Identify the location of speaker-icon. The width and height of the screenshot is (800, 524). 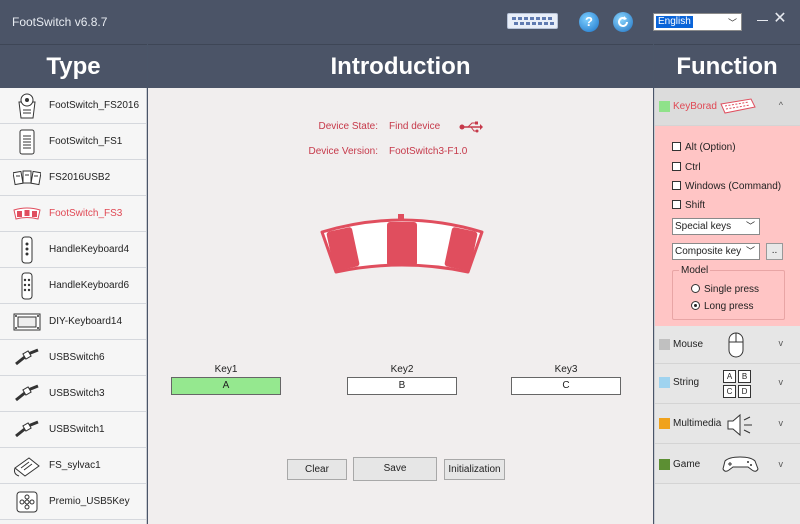
(741, 426).